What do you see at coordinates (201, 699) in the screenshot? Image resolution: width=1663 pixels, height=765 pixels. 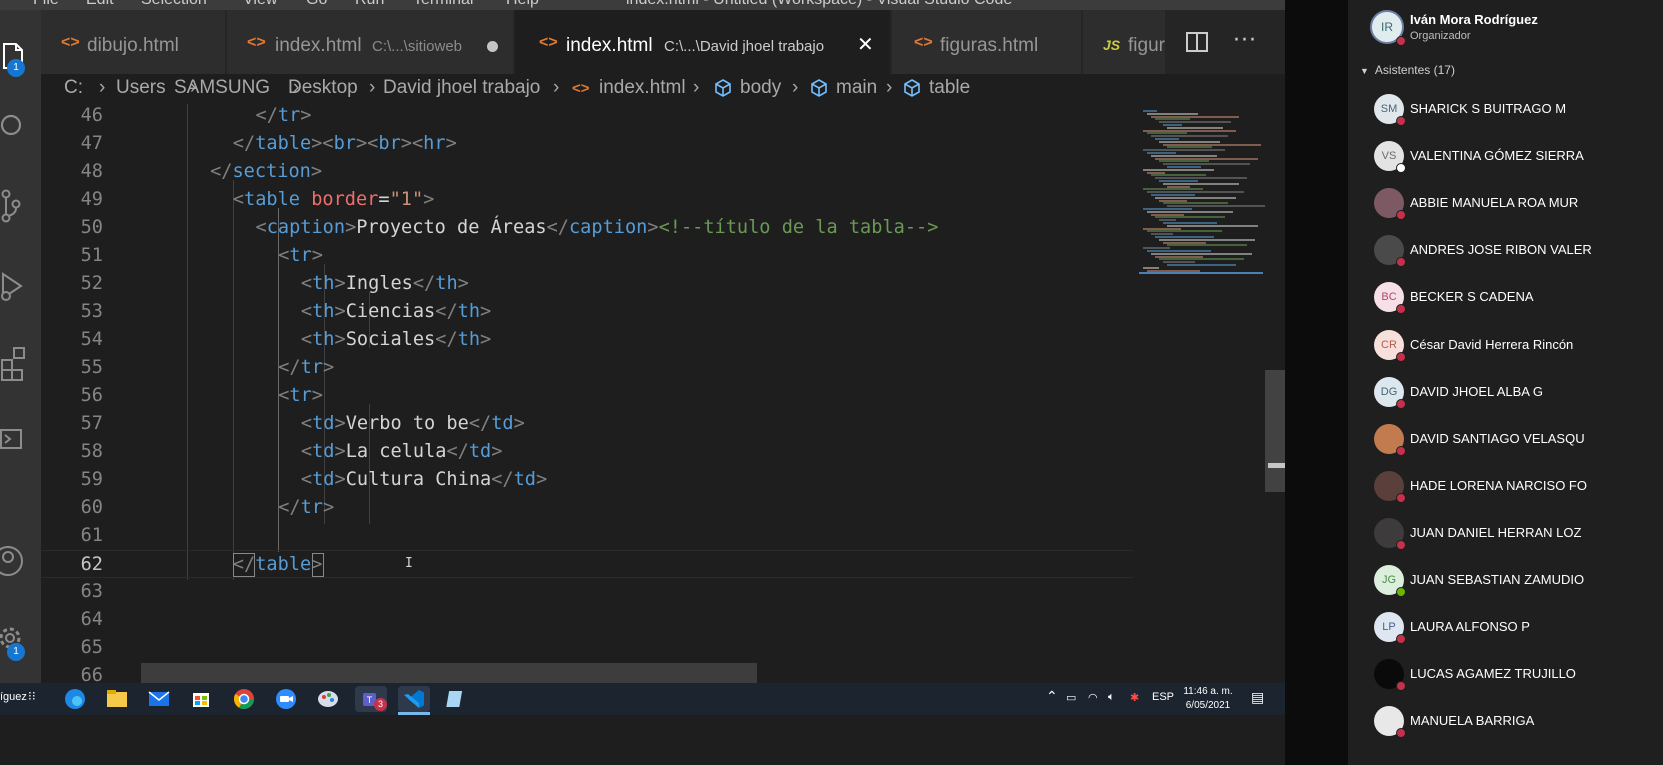 I see `store-icon` at bounding box center [201, 699].